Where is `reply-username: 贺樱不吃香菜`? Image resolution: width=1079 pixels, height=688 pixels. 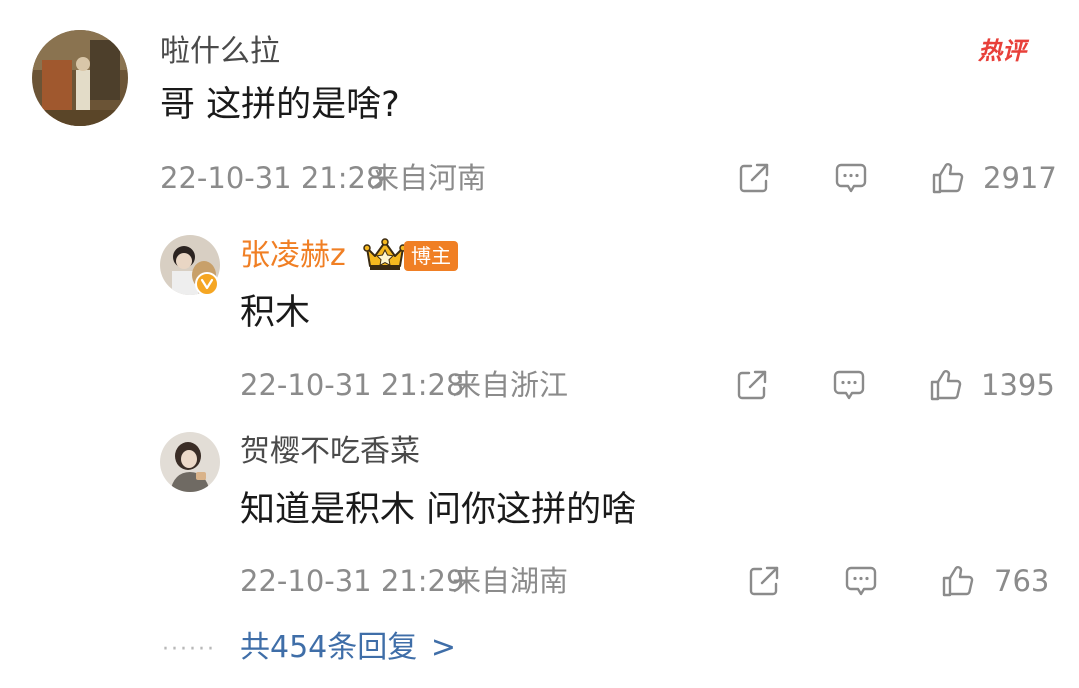 reply-username: 贺樱不吃香菜 is located at coordinates (330, 452).